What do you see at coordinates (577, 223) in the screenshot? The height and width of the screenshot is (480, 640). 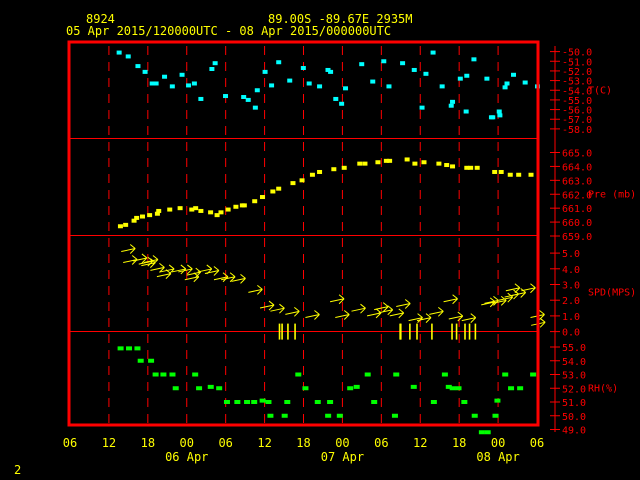 I see `axis-tick-label: 660.0` at bounding box center [577, 223].